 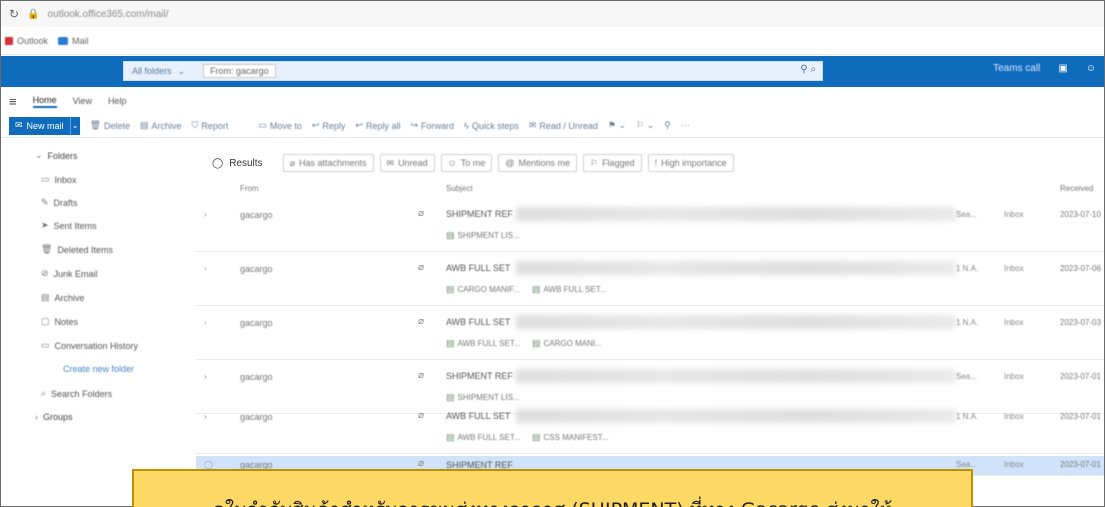 What do you see at coordinates (77, 249) in the screenshot?
I see `sidebar-item-deleted: 🗑 Deleted Items` at bounding box center [77, 249].